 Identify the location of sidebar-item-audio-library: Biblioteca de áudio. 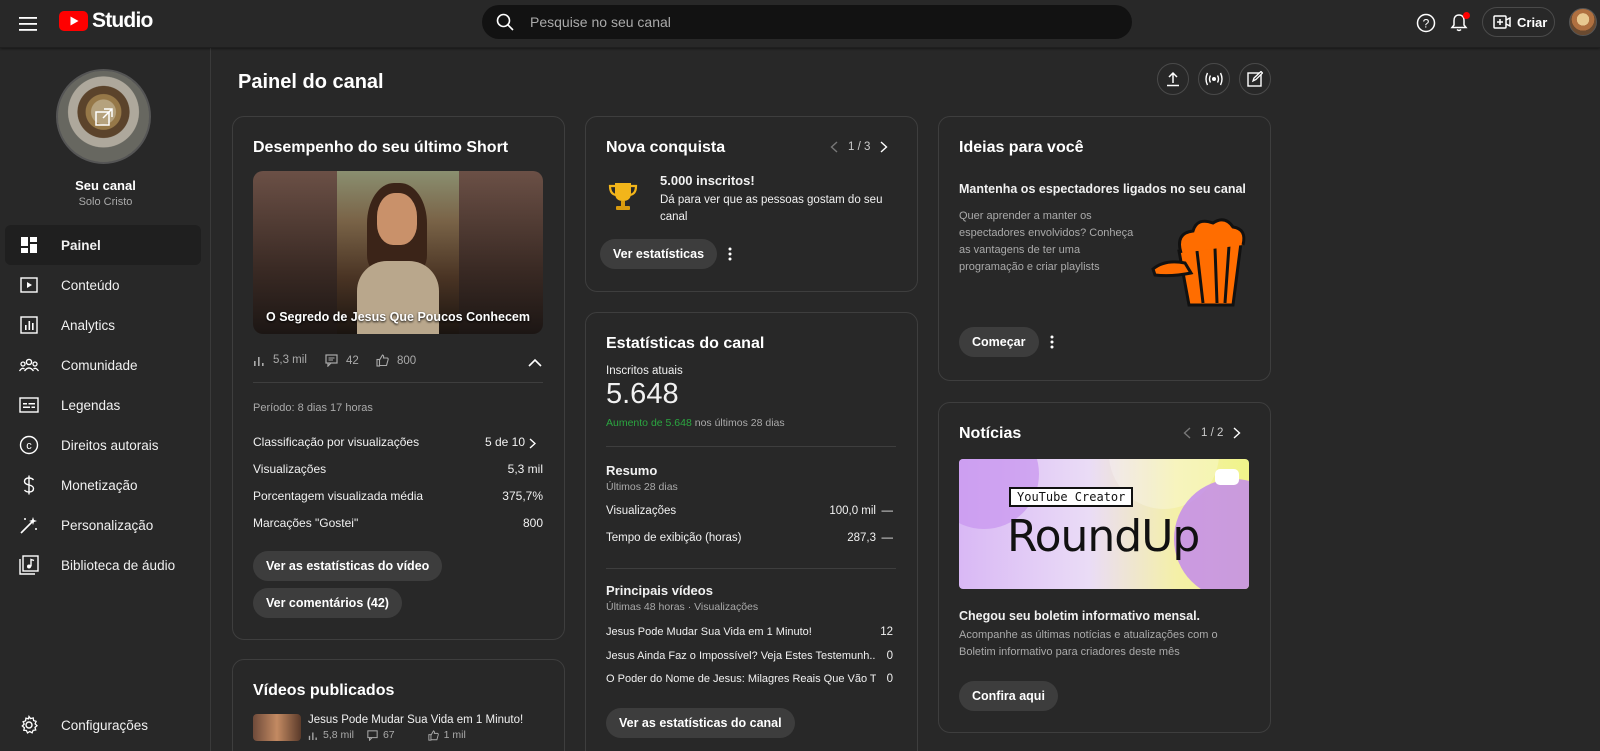
(103, 565).